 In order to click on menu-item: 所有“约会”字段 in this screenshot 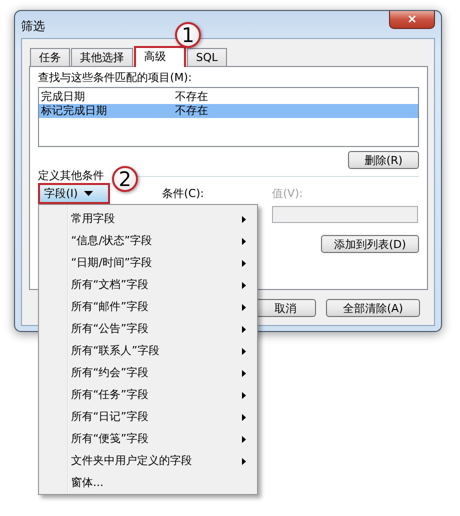, I will do `click(109, 373)`.